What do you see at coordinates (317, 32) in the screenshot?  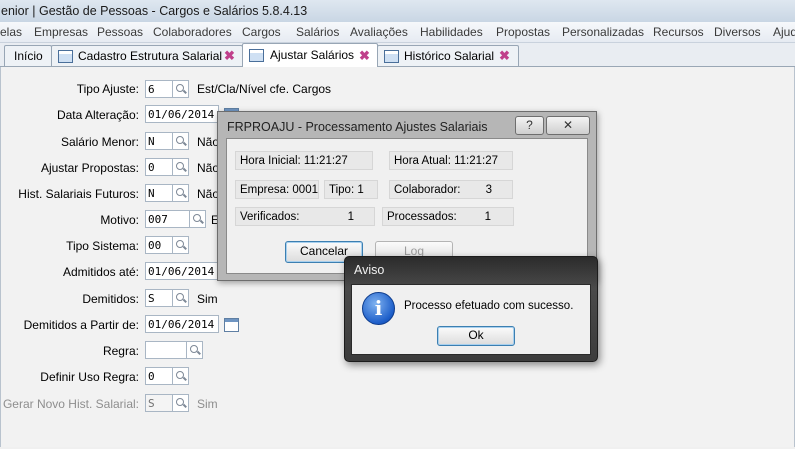 I see `menu-salarios: Salários` at bounding box center [317, 32].